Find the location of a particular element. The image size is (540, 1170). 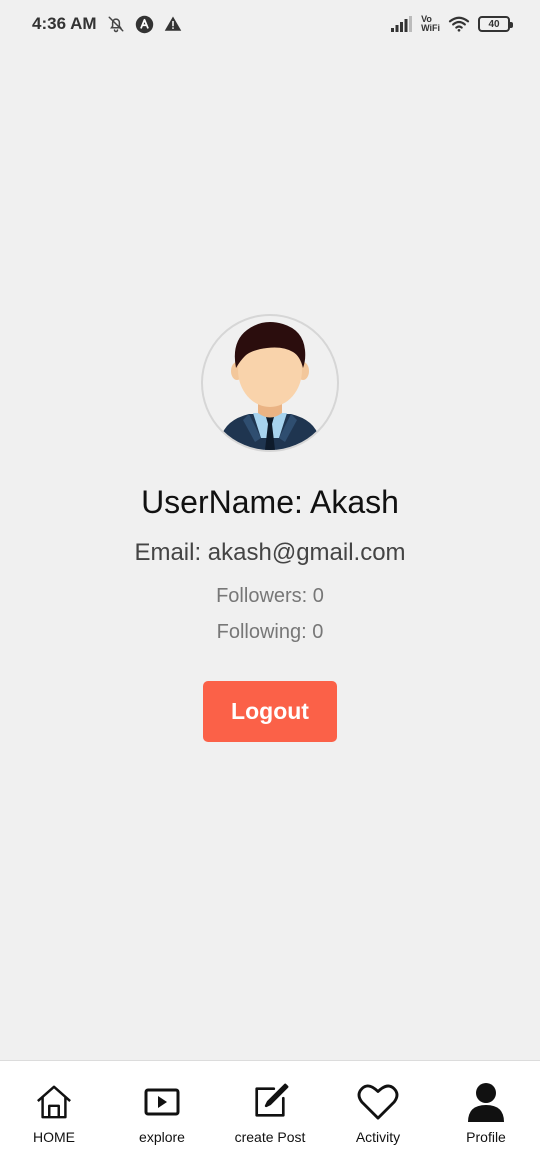

nav-item-profile: Profile is located at coordinates (486, 1113).